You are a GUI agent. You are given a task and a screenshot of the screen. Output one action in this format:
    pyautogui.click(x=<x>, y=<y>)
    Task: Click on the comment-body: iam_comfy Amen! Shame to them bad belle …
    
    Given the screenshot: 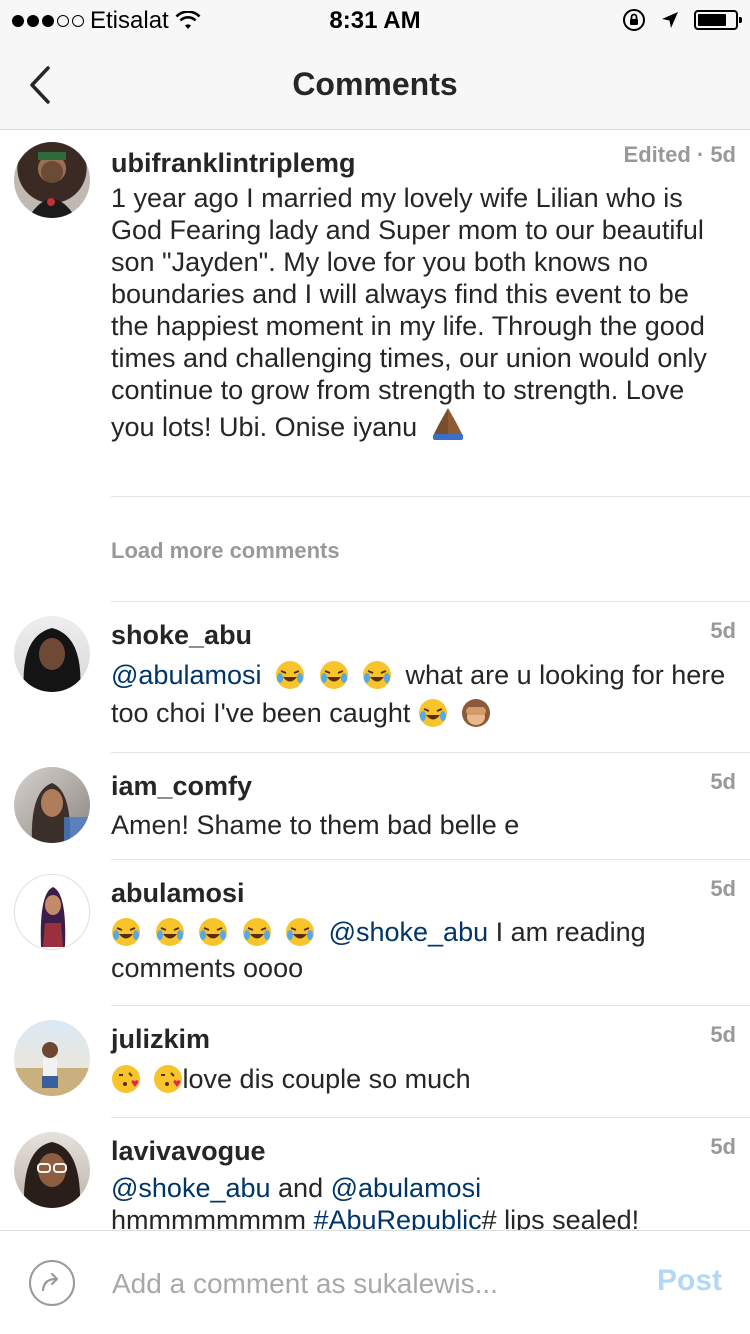 What is the action you would take?
    pyautogui.click(x=420, y=805)
    